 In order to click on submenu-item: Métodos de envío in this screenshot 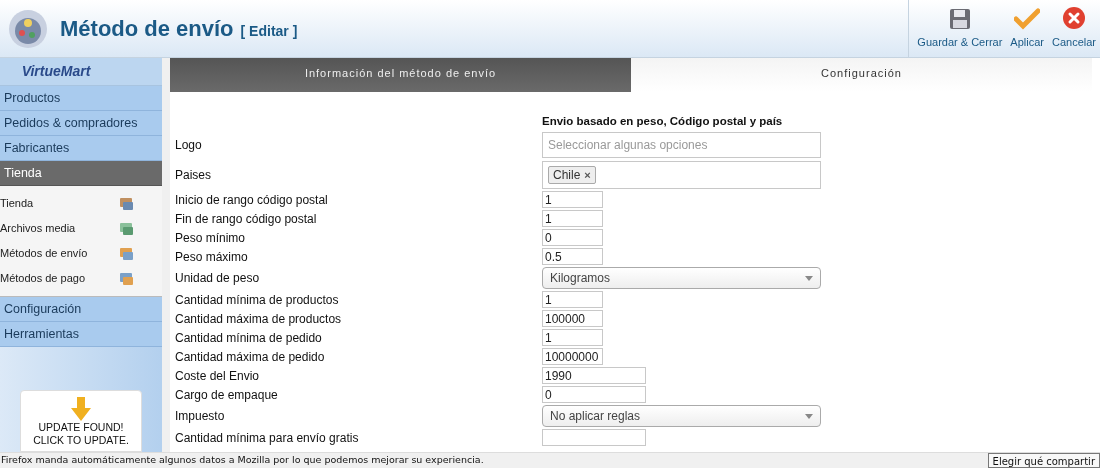, I will do `click(81, 253)`.